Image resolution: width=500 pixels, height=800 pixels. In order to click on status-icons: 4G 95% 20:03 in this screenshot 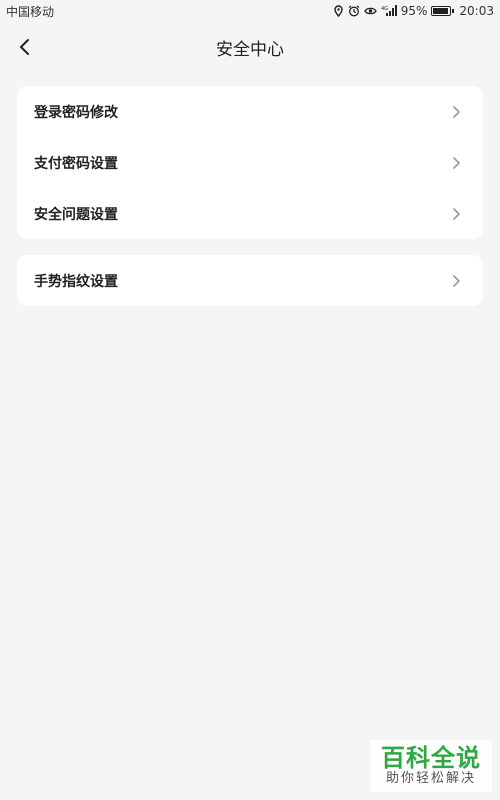, I will do `click(413, 11)`.